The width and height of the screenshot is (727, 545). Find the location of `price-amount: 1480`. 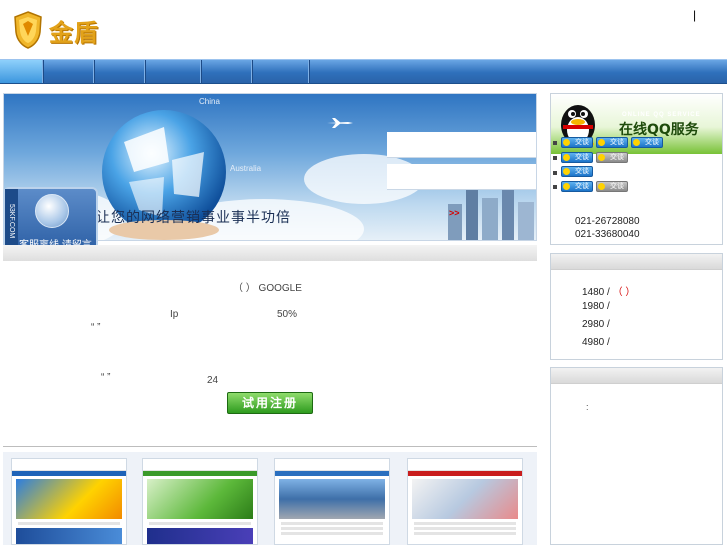

price-amount: 1480 is located at coordinates (593, 292).